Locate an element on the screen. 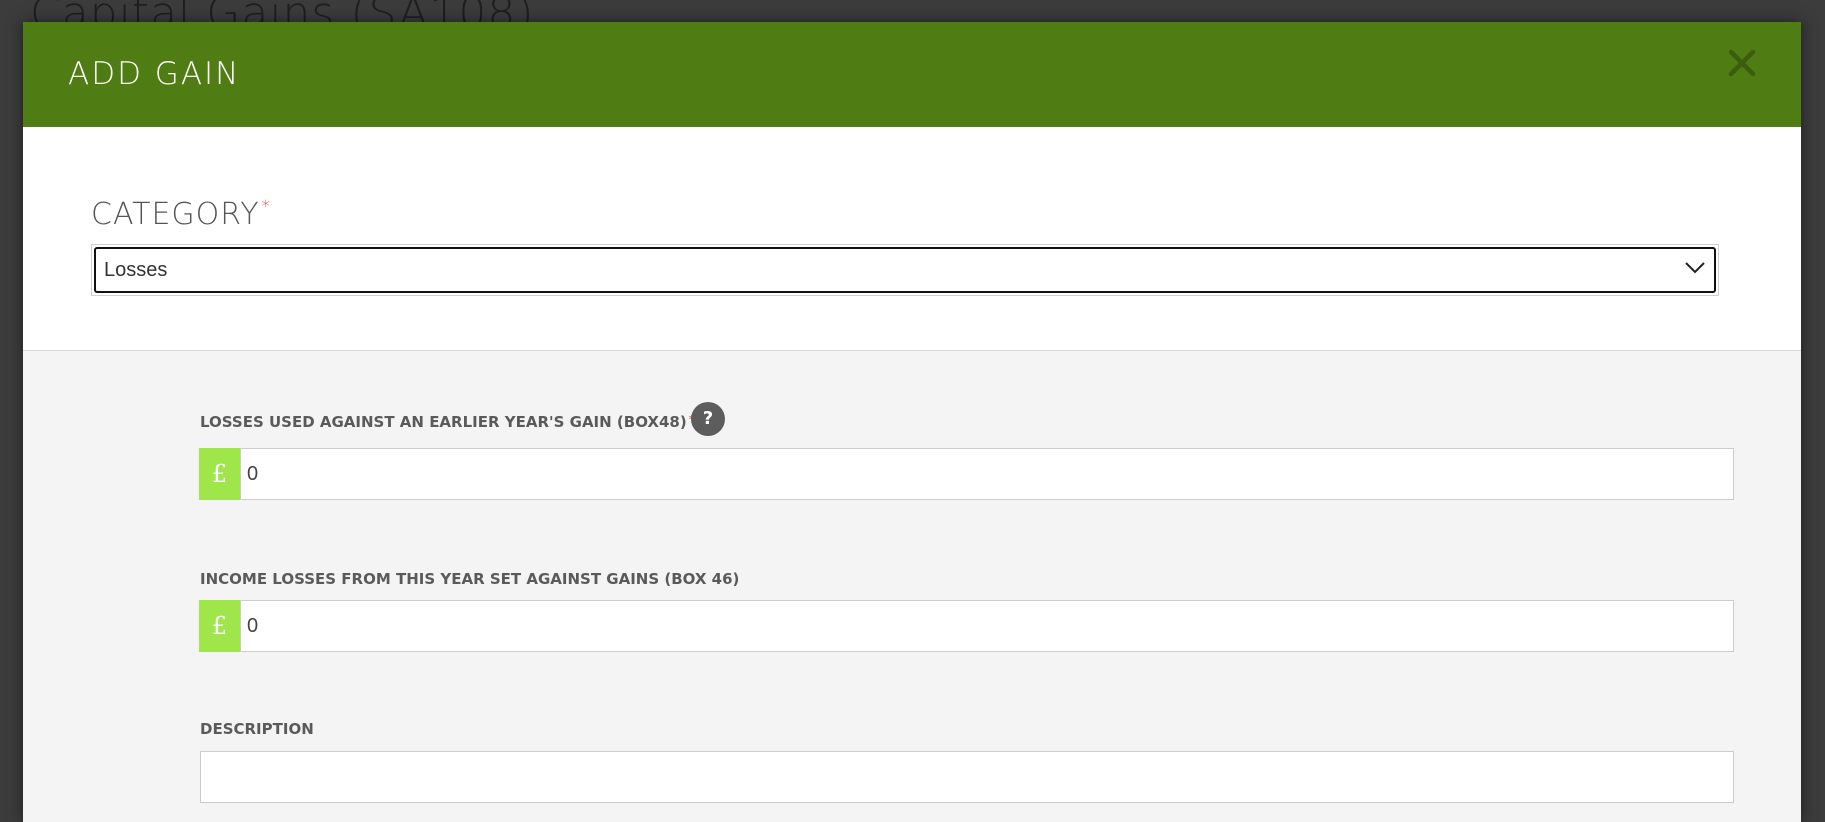 This screenshot has height=822, width=1825. modal-header: ADD GAIN is located at coordinates (912, 74).